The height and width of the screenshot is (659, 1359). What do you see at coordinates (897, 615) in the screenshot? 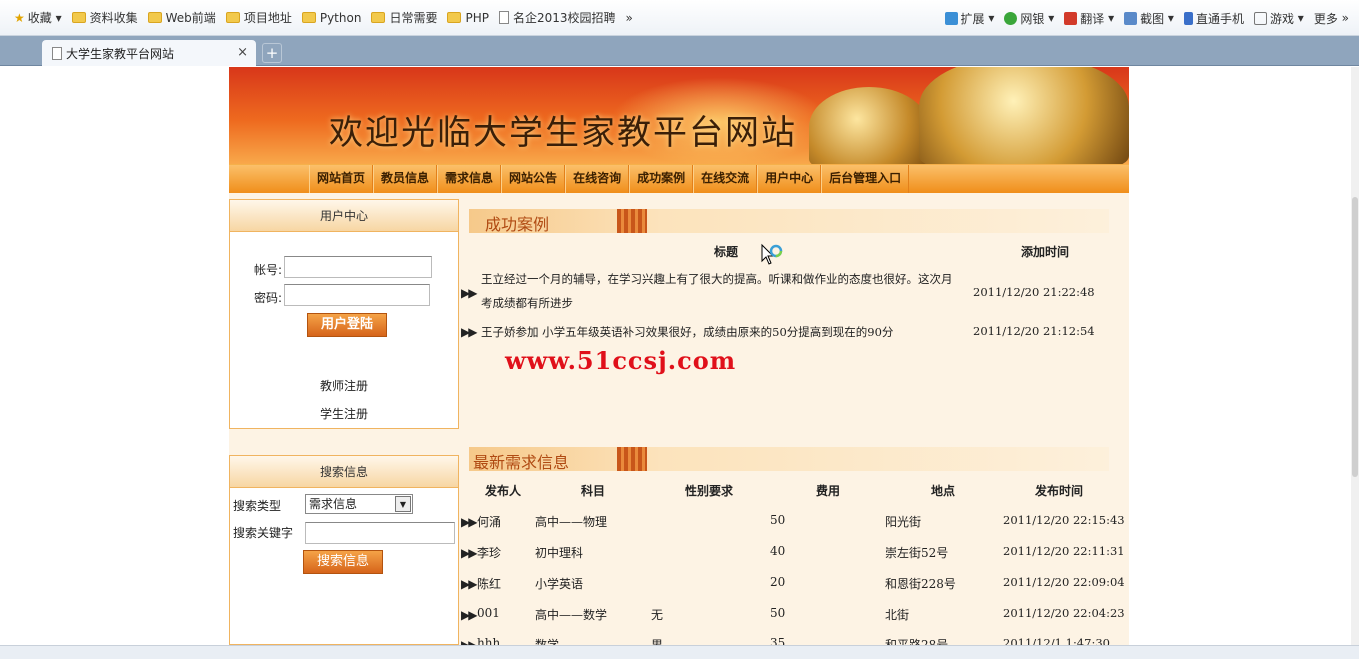
I see `demand-place: 北街` at bounding box center [897, 615].